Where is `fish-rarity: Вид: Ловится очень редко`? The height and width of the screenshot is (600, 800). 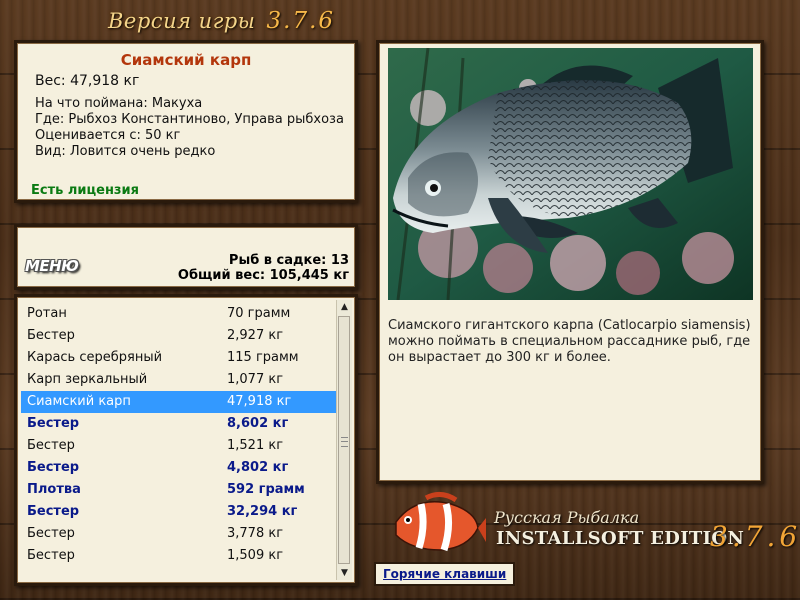
fish-rarity: Вид: Ловится очень редко is located at coordinates (125, 151).